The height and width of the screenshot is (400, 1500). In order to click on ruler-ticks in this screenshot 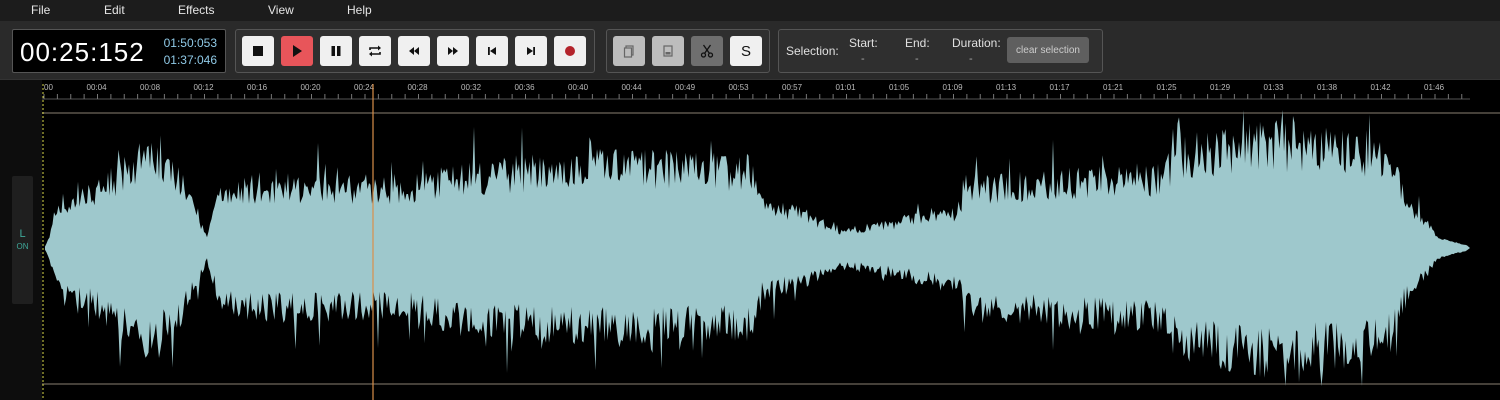, I will do `click(753, 96)`.